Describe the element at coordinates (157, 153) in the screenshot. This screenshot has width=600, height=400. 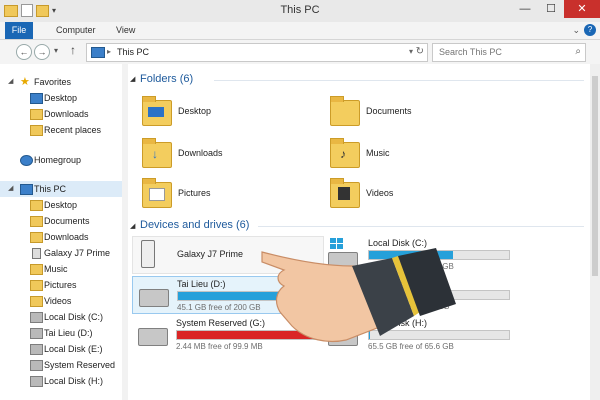
I see `downloads-folder-icon: ↓` at that location.